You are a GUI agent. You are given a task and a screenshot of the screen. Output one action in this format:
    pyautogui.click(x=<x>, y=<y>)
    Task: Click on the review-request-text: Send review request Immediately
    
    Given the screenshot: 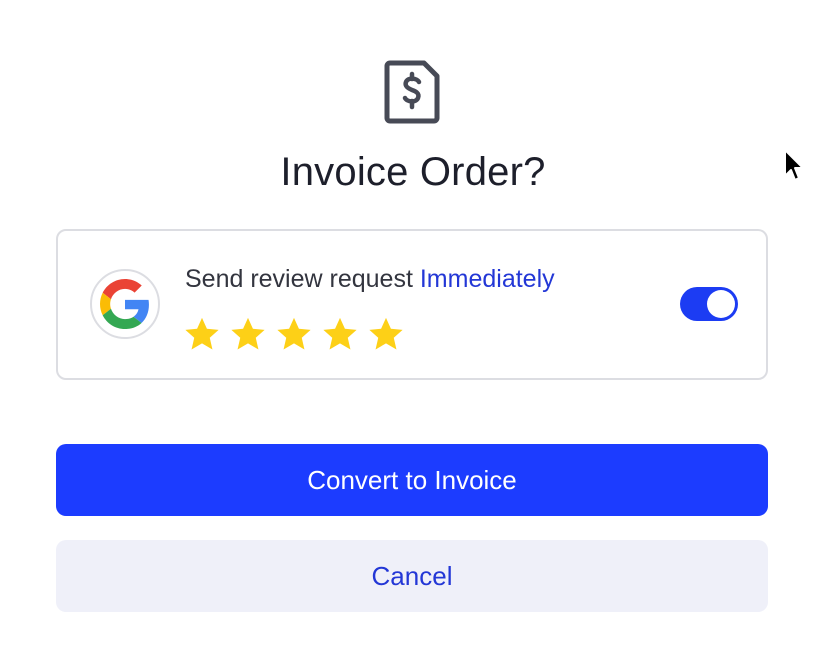 What is the action you would take?
    pyautogui.click(x=370, y=279)
    